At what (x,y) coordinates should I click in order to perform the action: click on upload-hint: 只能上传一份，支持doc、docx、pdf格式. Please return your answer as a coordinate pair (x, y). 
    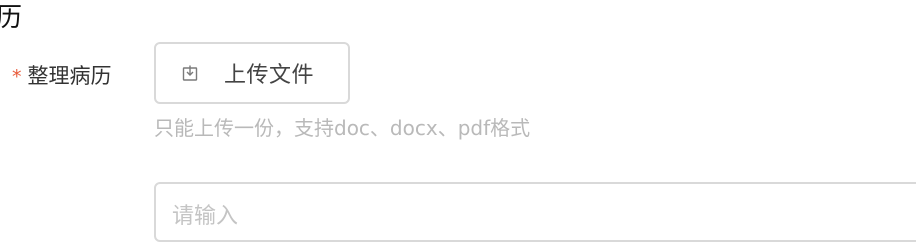
    Looking at the image, I should click on (342, 128).